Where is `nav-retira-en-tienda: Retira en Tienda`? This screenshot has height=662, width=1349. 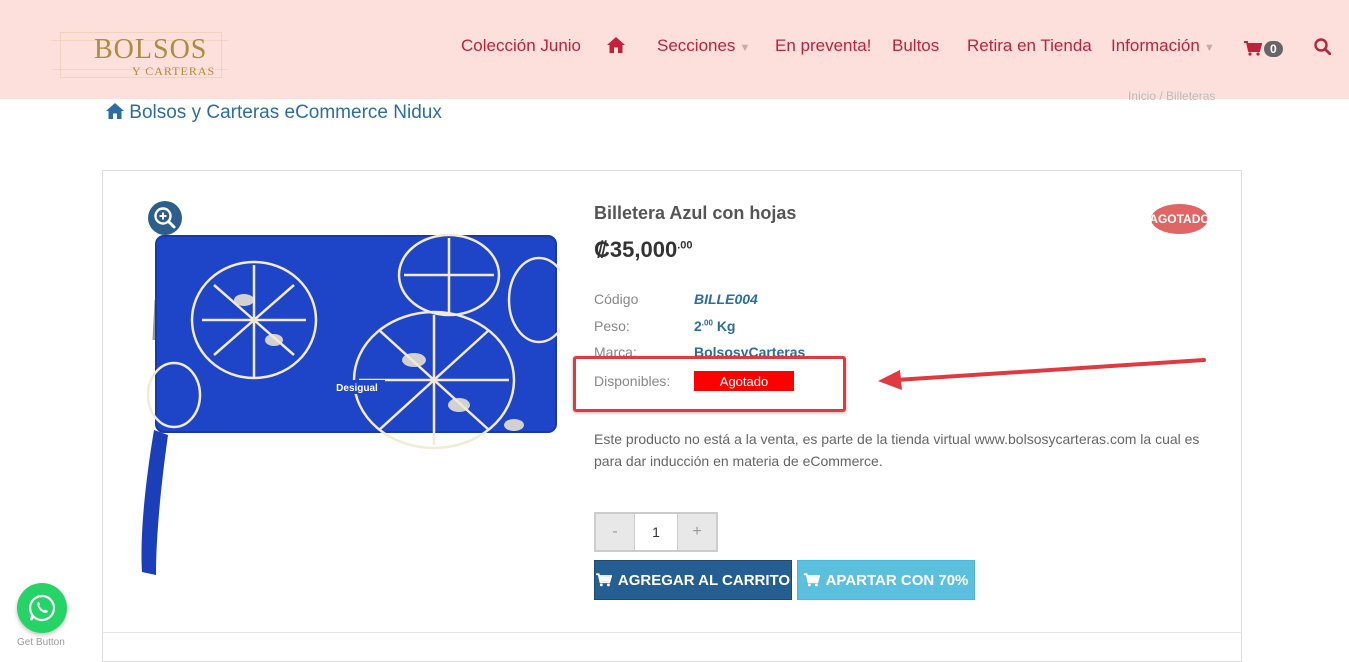
nav-retira-en-tienda: Retira en Tienda is located at coordinates (1029, 46).